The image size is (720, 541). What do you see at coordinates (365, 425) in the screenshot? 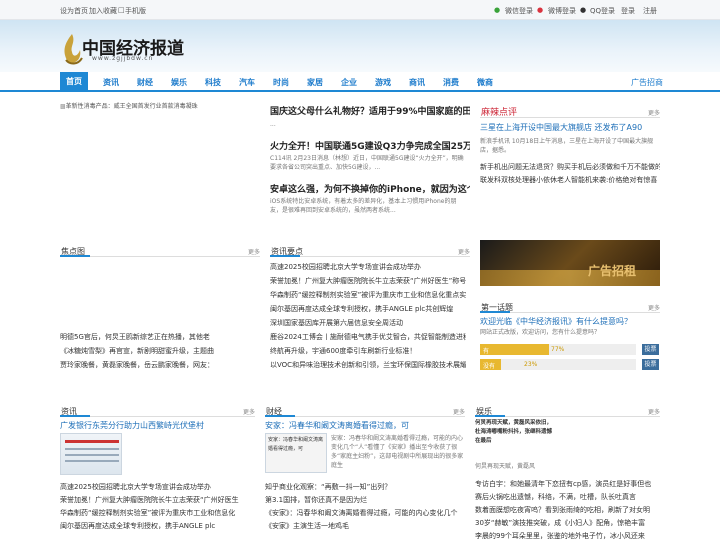
I see `caijing-top-story: 安家：冯春华和阚文涛离婚看得过瘾，可` at bounding box center [365, 425].